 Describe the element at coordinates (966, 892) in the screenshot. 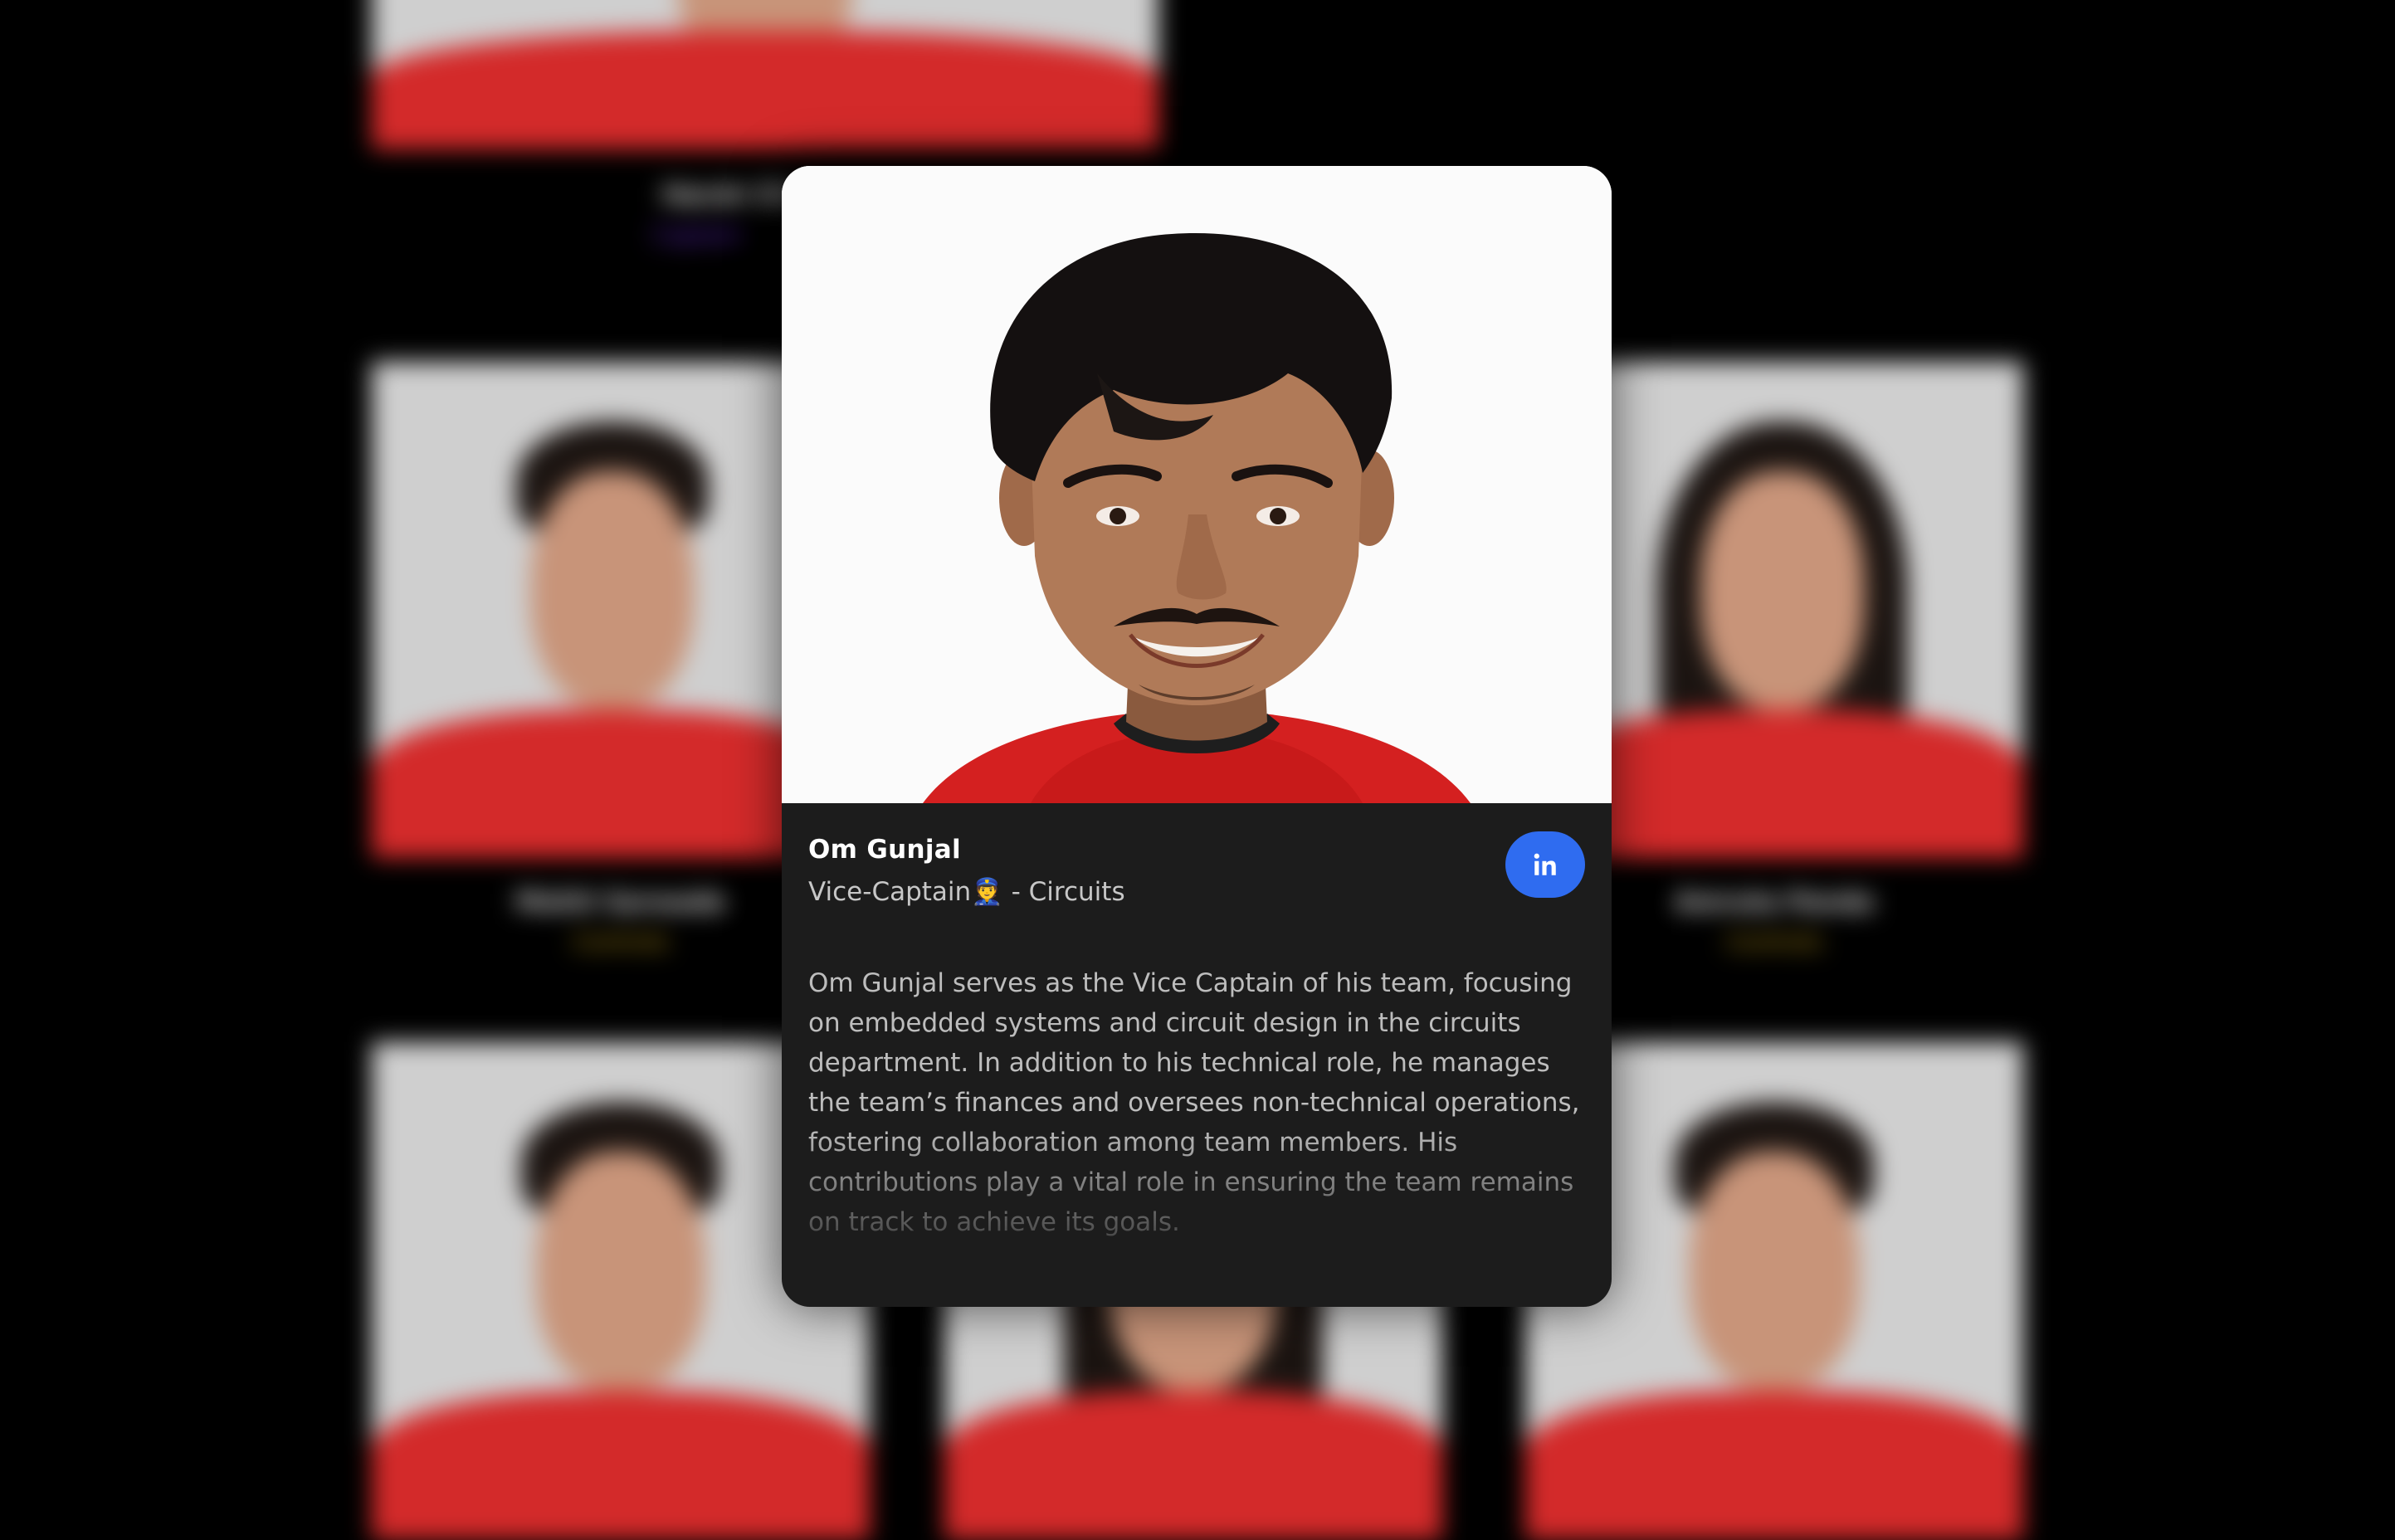

I see `member-role: Vice-Captain👮 - Circuits` at that location.